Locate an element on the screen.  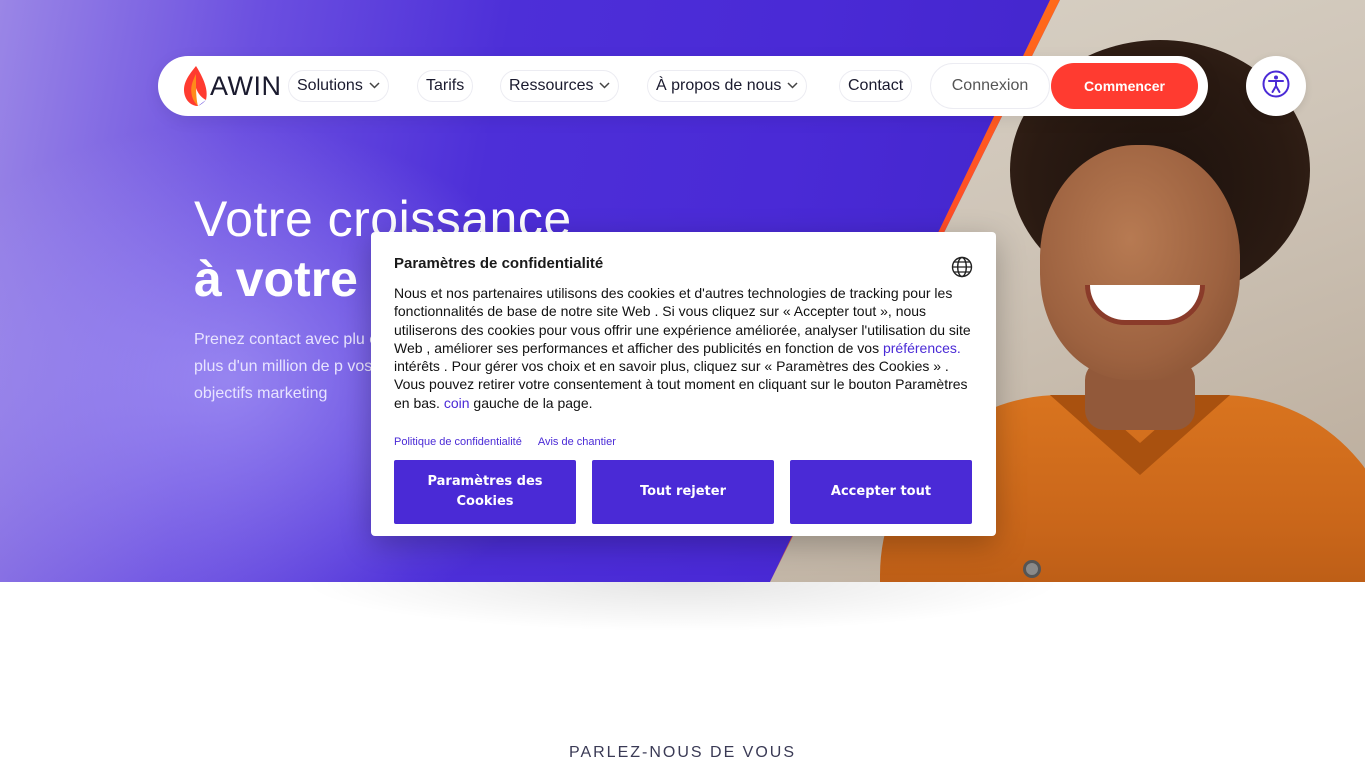
nav-a-propos-label: À propos de nous is located at coordinates (719, 85).